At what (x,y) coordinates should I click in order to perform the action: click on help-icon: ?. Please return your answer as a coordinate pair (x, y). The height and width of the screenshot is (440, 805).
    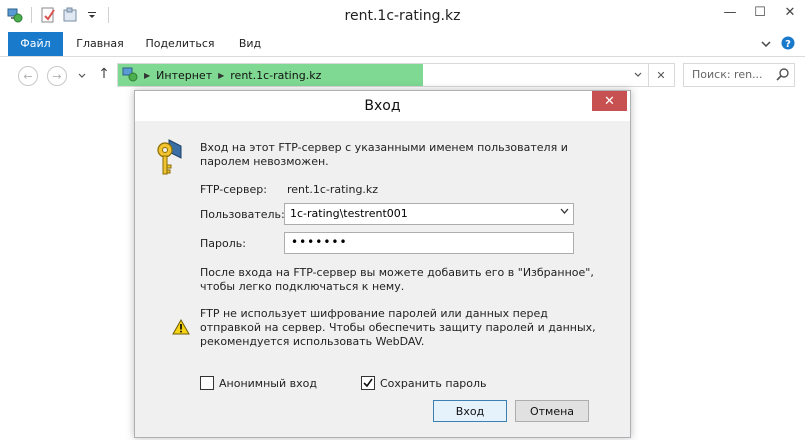
    Looking at the image, I should click on (788, 44).